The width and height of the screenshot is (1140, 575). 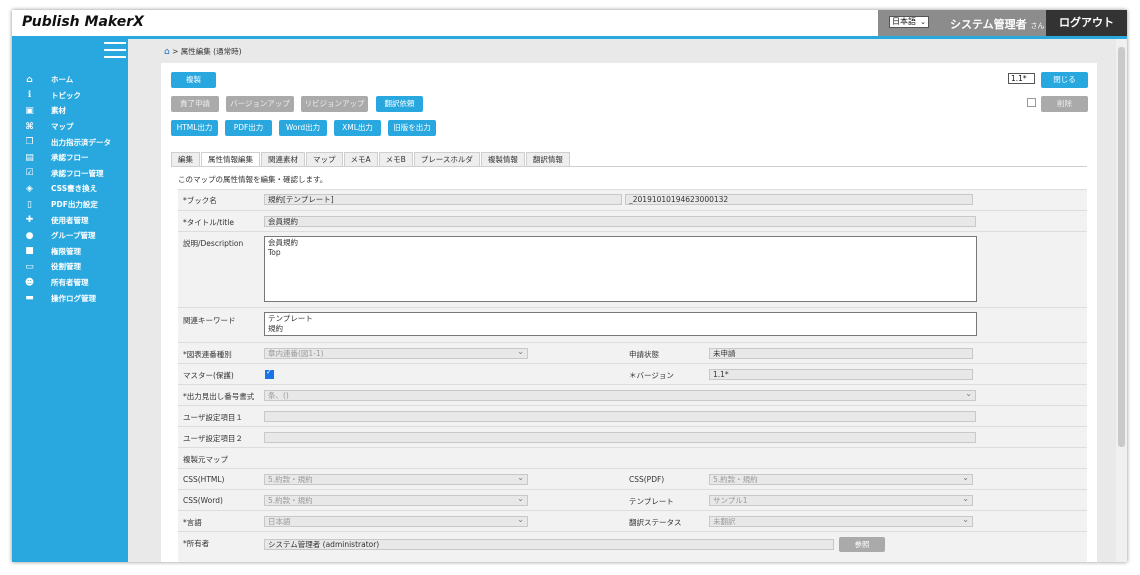 I want to click on form-row-language: *言語 日本語 翻訳ステータス 未翻訳, so click(x=632, y=521).